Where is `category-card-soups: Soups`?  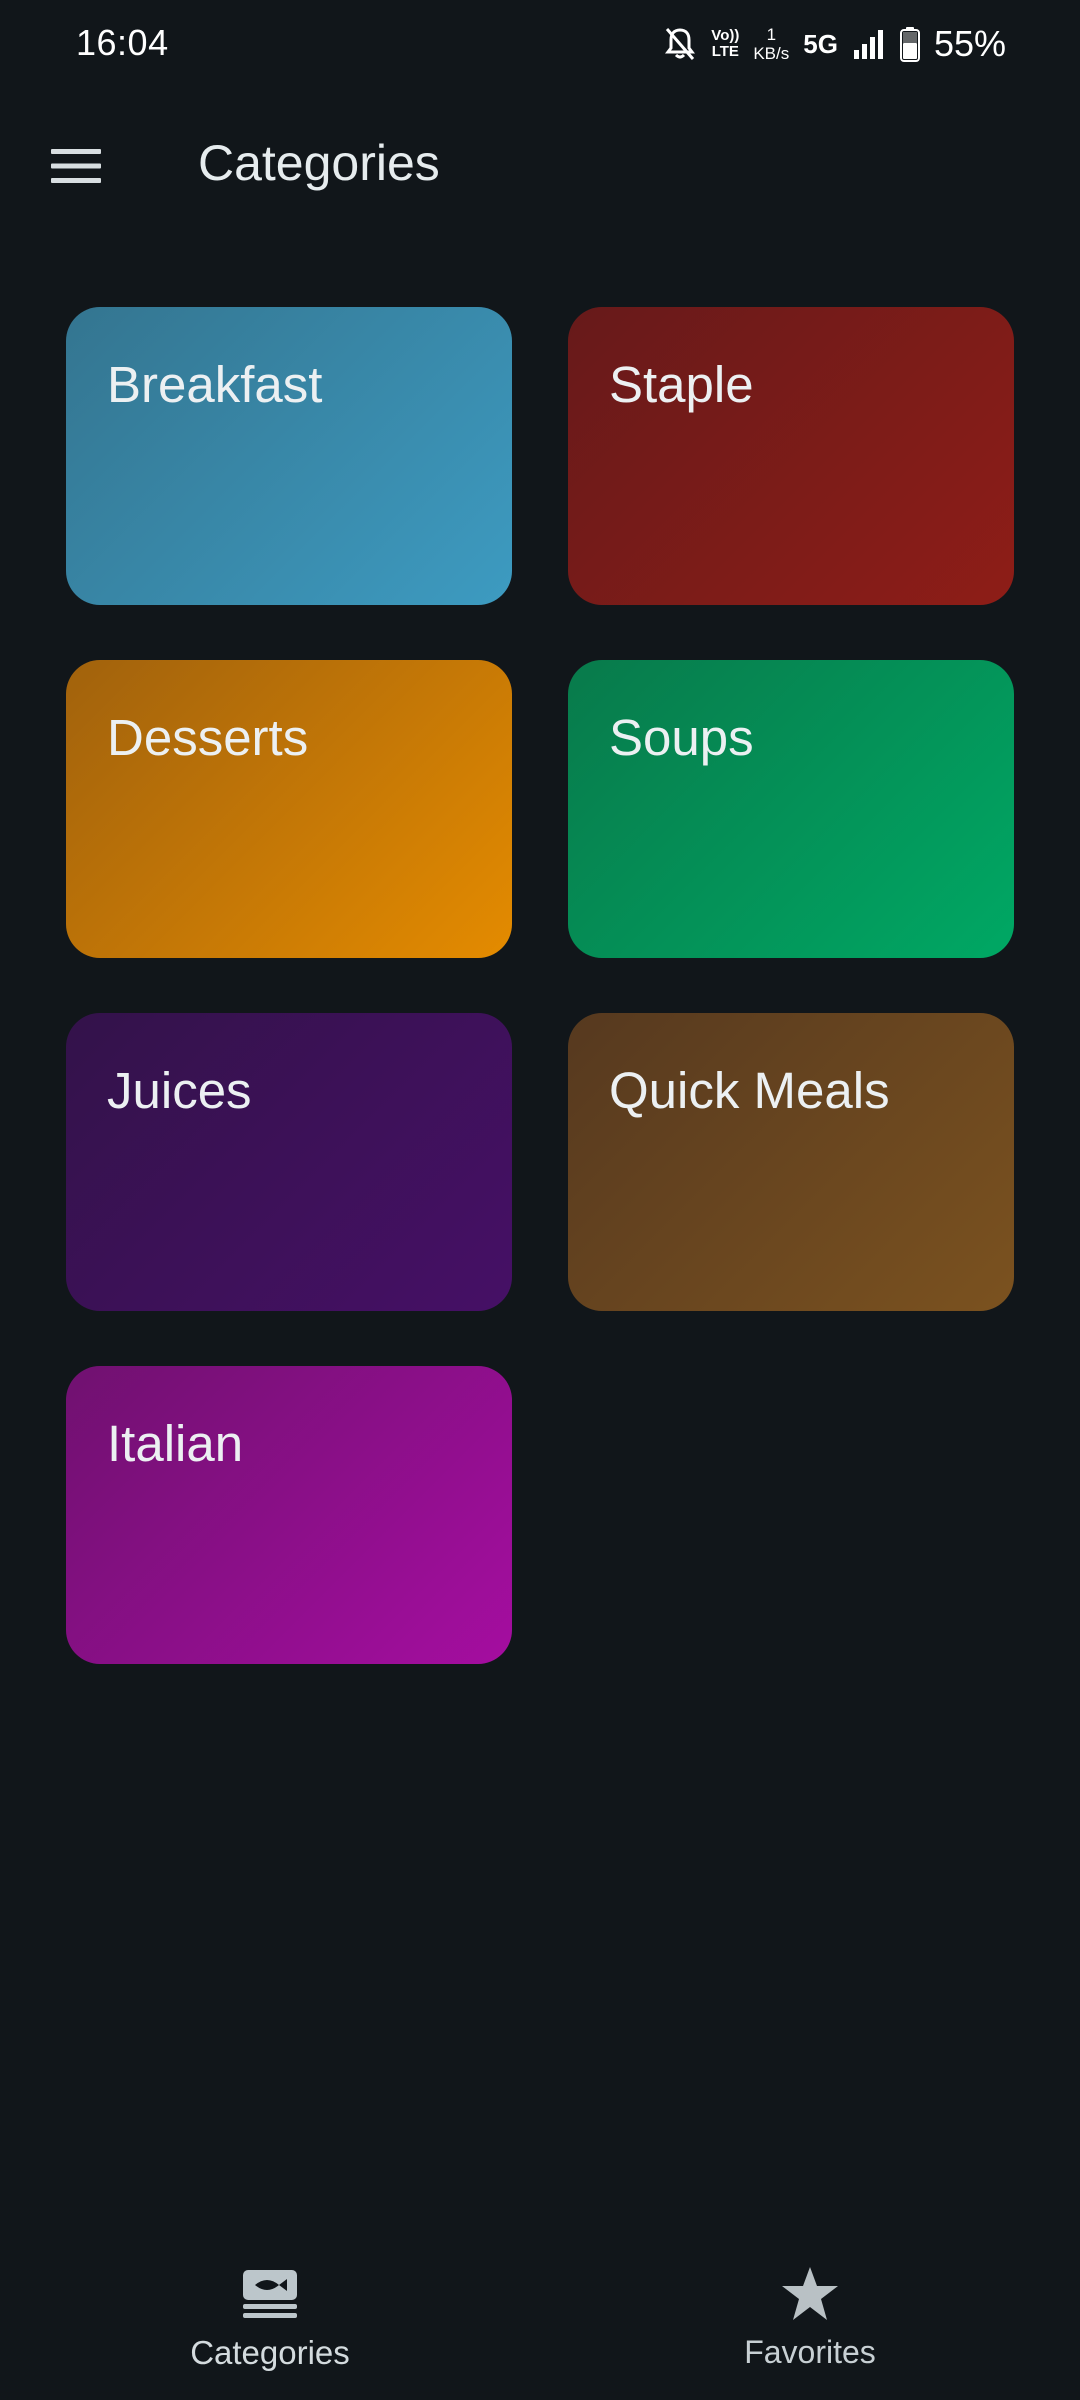
category-card-soups: Soups is located at coordinates (791, 809).